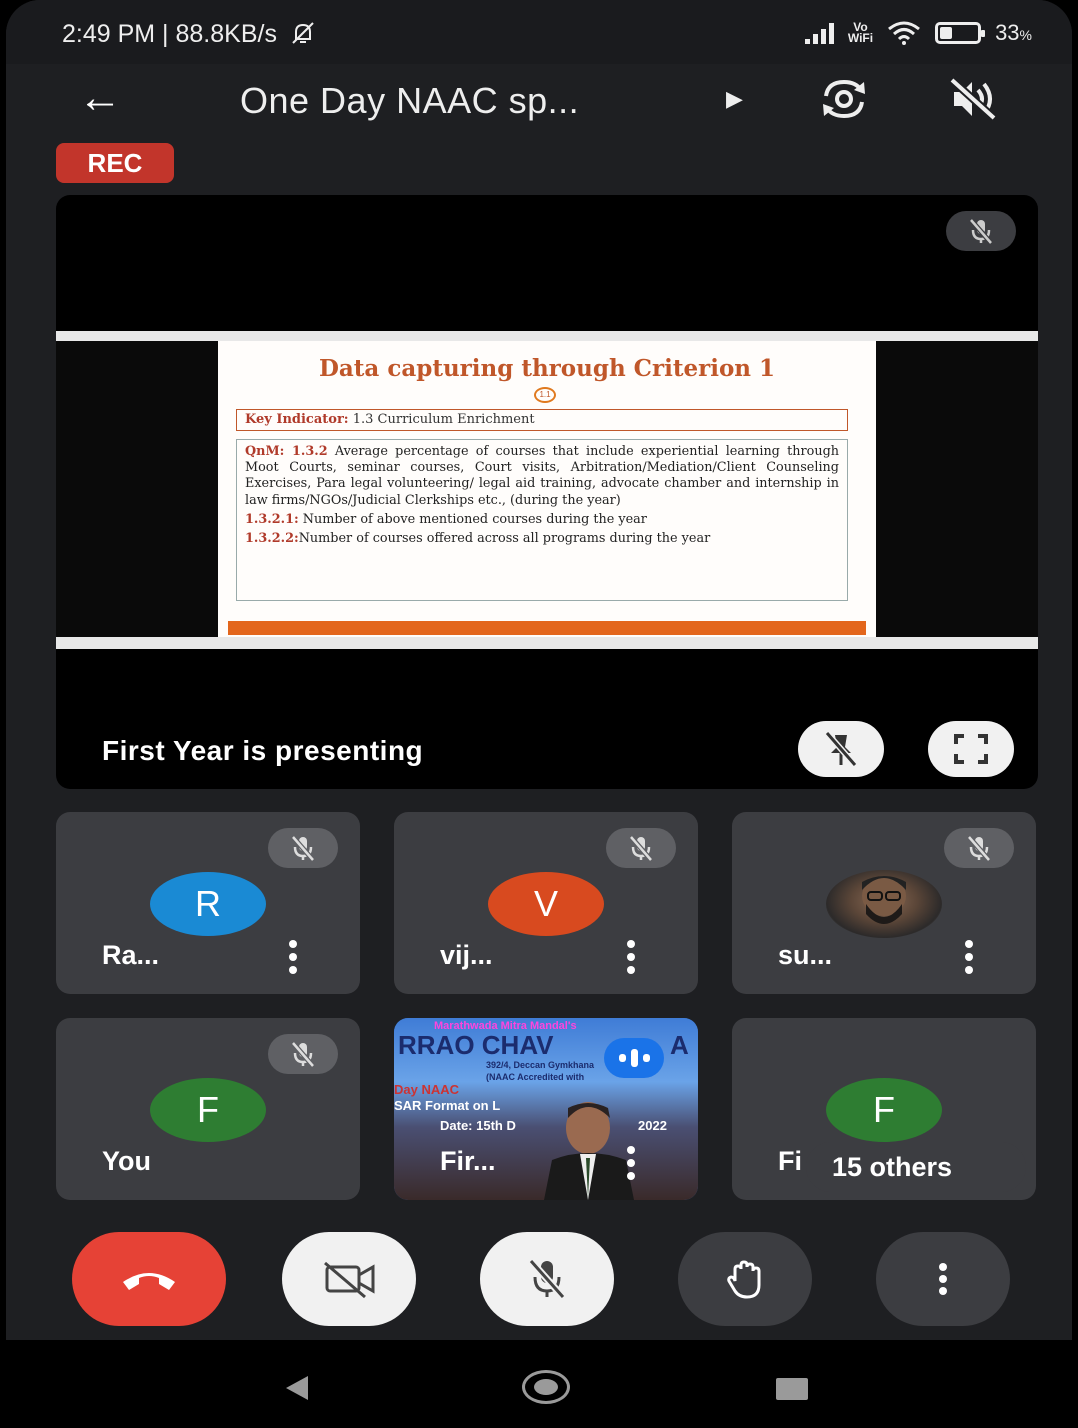 This screenshot has height=1428, width=1078. I want to click on slide-footer, so click(547, 628).